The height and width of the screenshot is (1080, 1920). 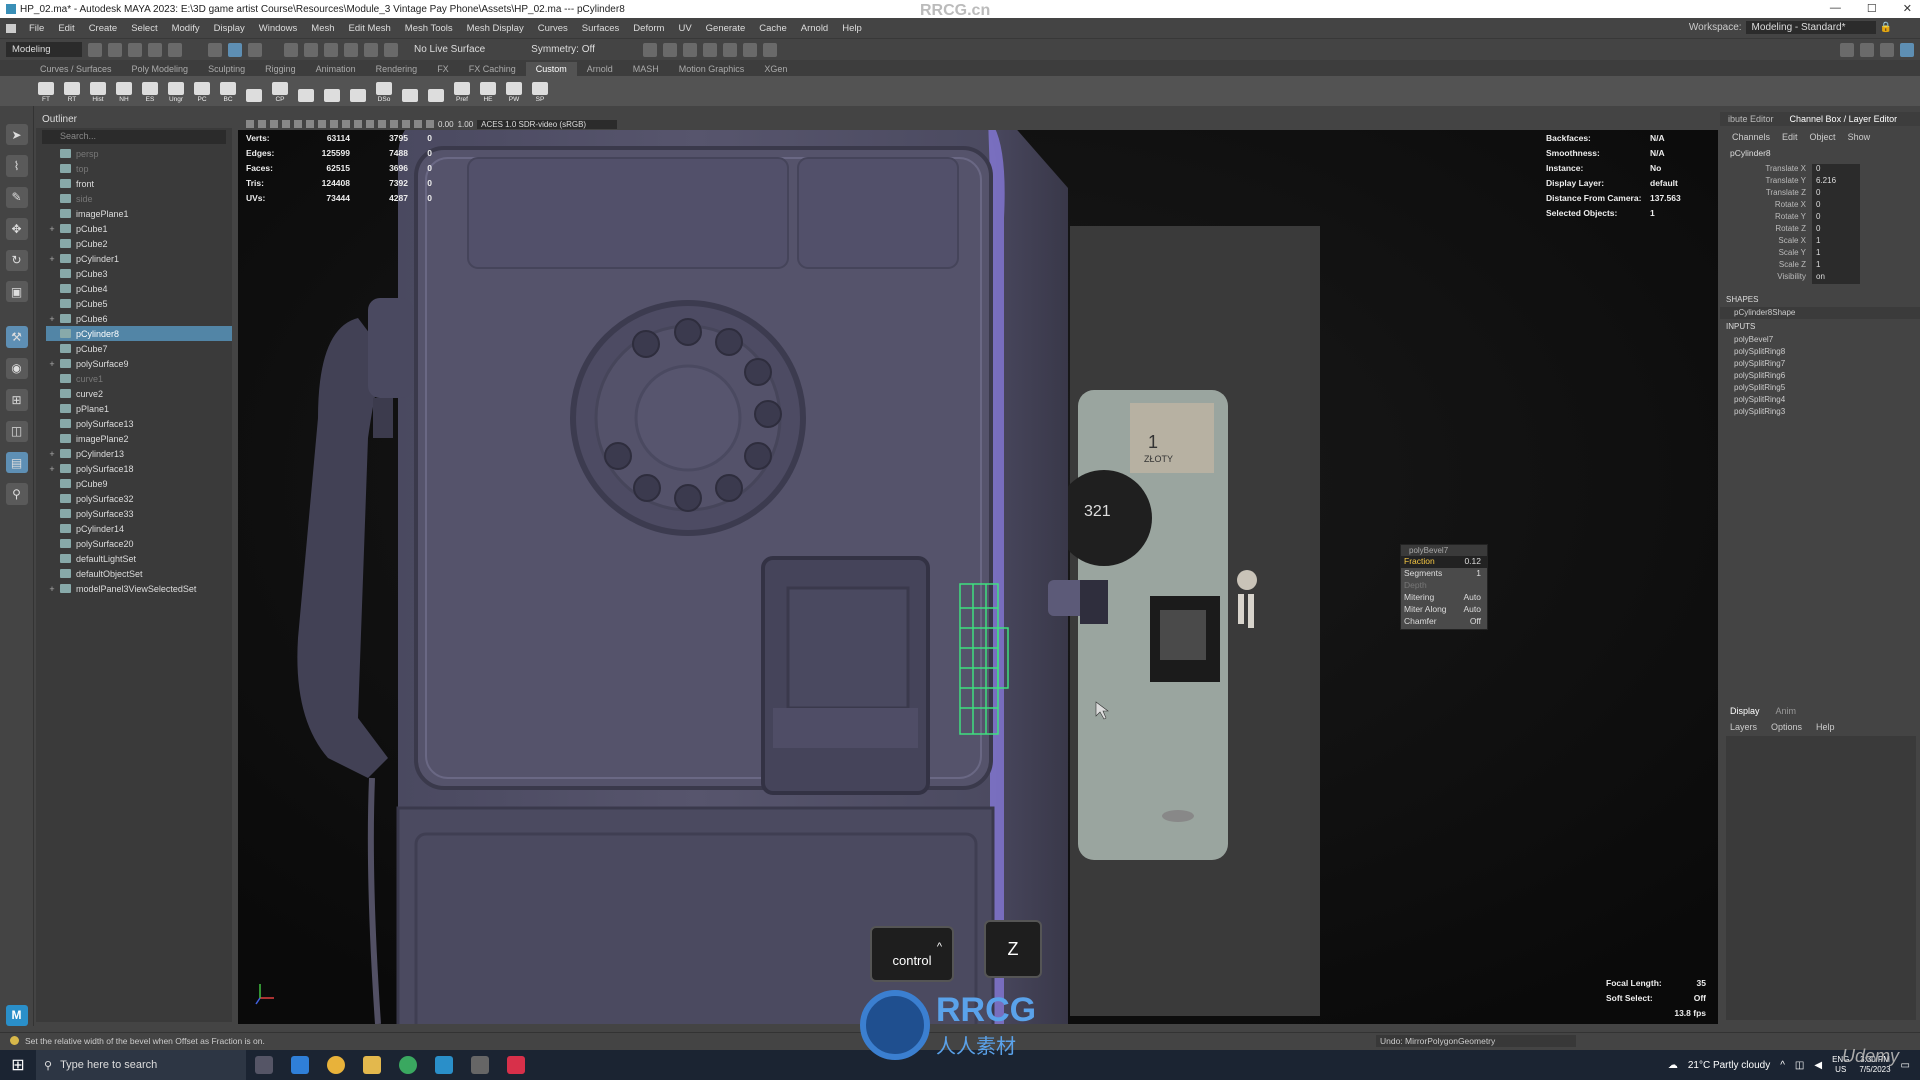 What do you see at coordinates (351, 49) in the screenshot?
I see `snap-surface-icon` at bounding box center [351, 49].